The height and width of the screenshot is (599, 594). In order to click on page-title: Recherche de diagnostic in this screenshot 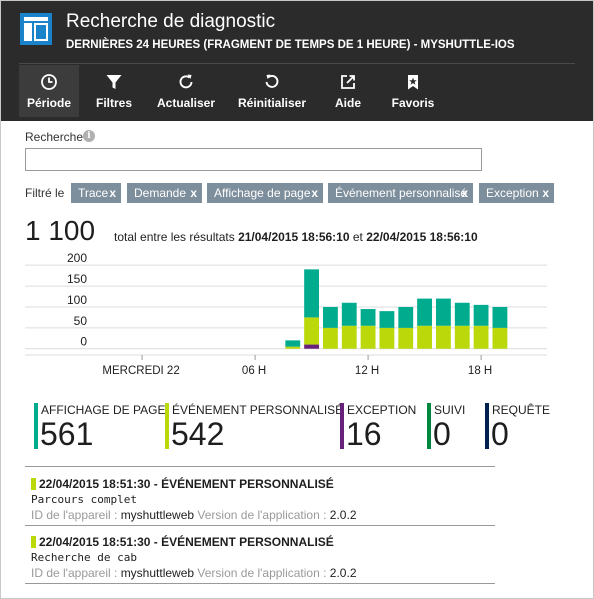, I will do `click(171, 21)`.